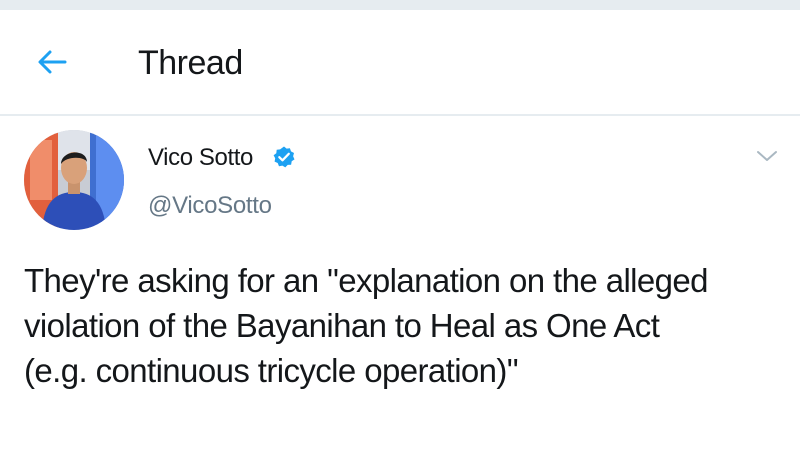 The width and height of the screenshot is (800, 450). Describe the element at coordinates (284, 157) in the screenshot. I see `verified-badge-icon` at that location.